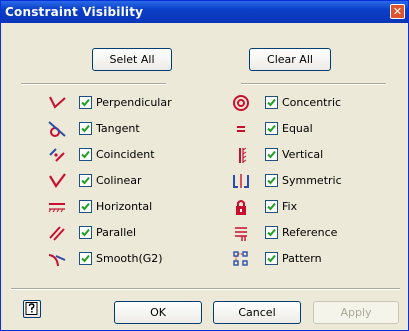 Image resolution: width=409 pixels, height=331 pixels. I want to click on select-all-button: Selet All, so click(132, 59).